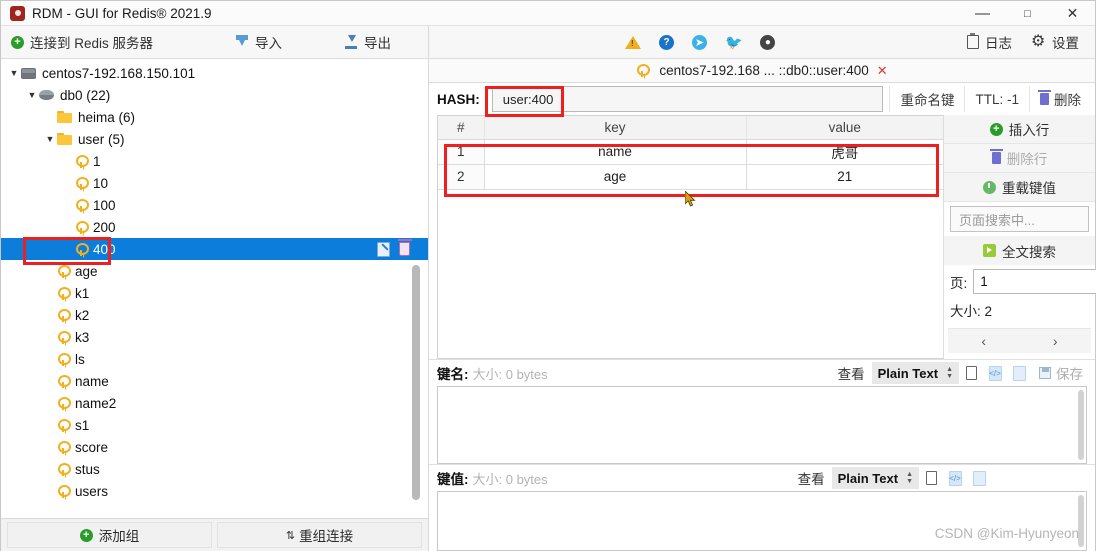 The image size is (1096, 551). What do you see at coordinates (214, 249) in the screenshot?
I see `tree-item-400: 400` at bounding box center [214, 249].